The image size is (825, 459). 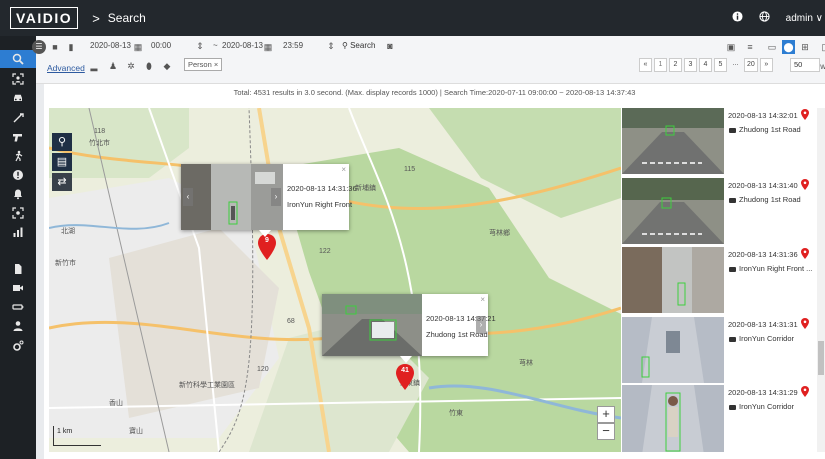 I want to click on page-button: 1, so click(x=660, y=65).